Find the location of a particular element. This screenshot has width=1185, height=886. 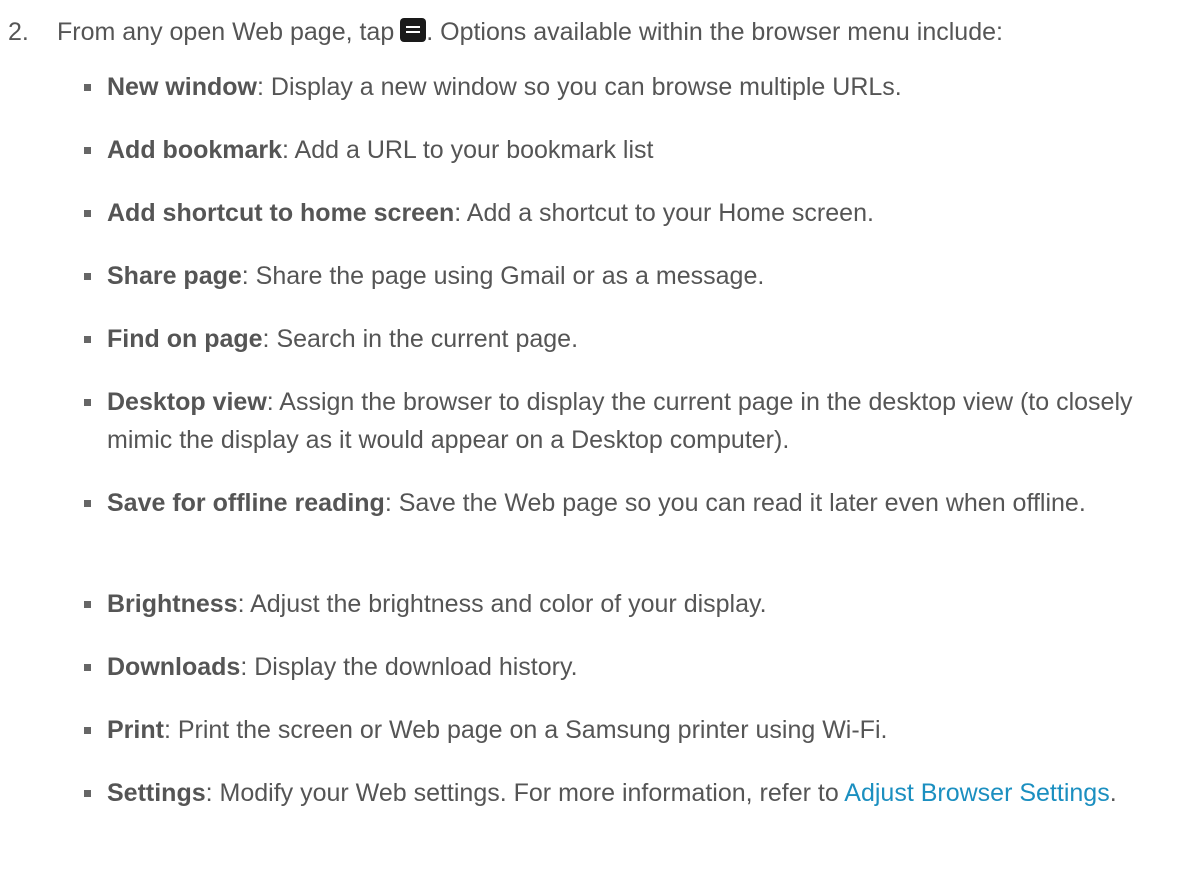

item-description-end: . is located at coordinates (1113, 793).